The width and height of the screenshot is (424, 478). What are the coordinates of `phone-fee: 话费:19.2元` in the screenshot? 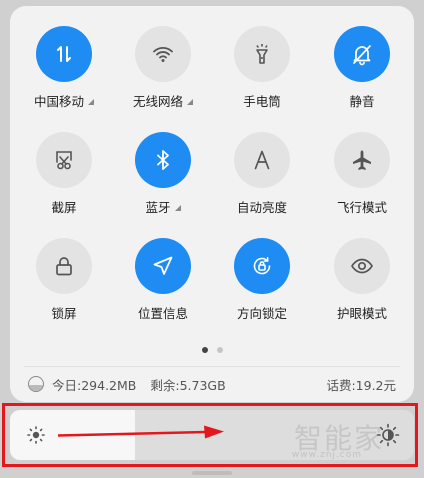 It's located at (361, 385).